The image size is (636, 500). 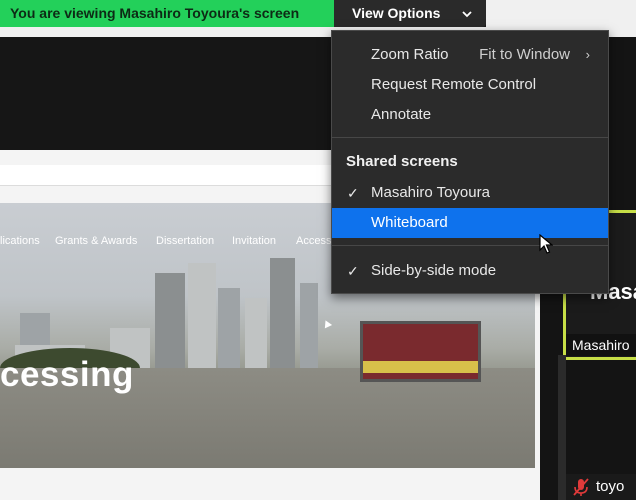 What do you see at coordinates (396, 13) in the screenshot?
I see `view-options-label: View Options` at bounding box center [396, 13].